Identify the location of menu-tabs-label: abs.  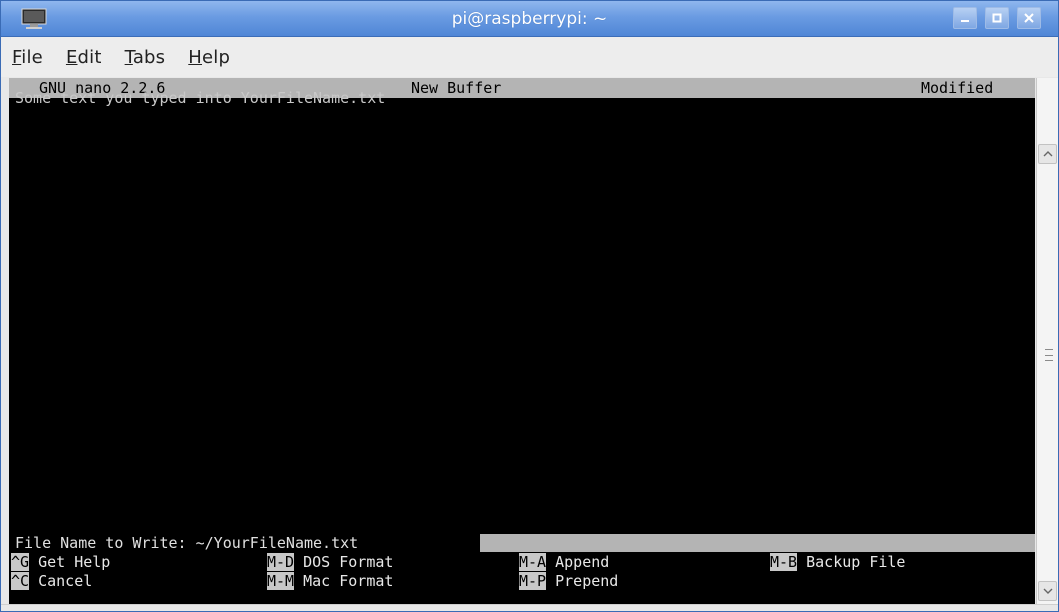
(149, 57).